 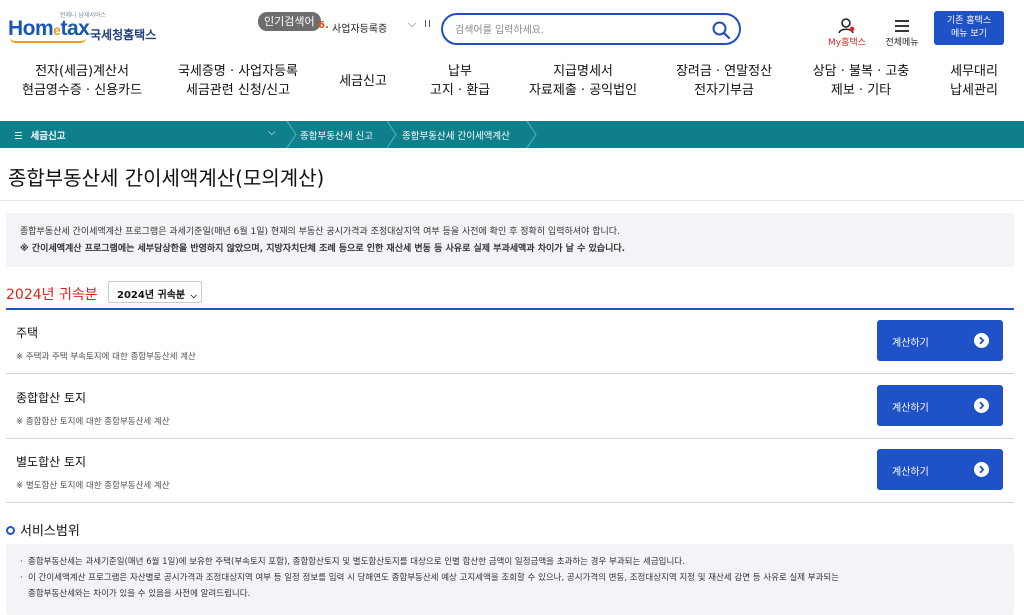 What do you see at coordinates (583, 81) in the screenshot?
I see `nav-item-payment-statements: 지급명세서 자료제출 · 공익법인` at bounding box center [583, 81].